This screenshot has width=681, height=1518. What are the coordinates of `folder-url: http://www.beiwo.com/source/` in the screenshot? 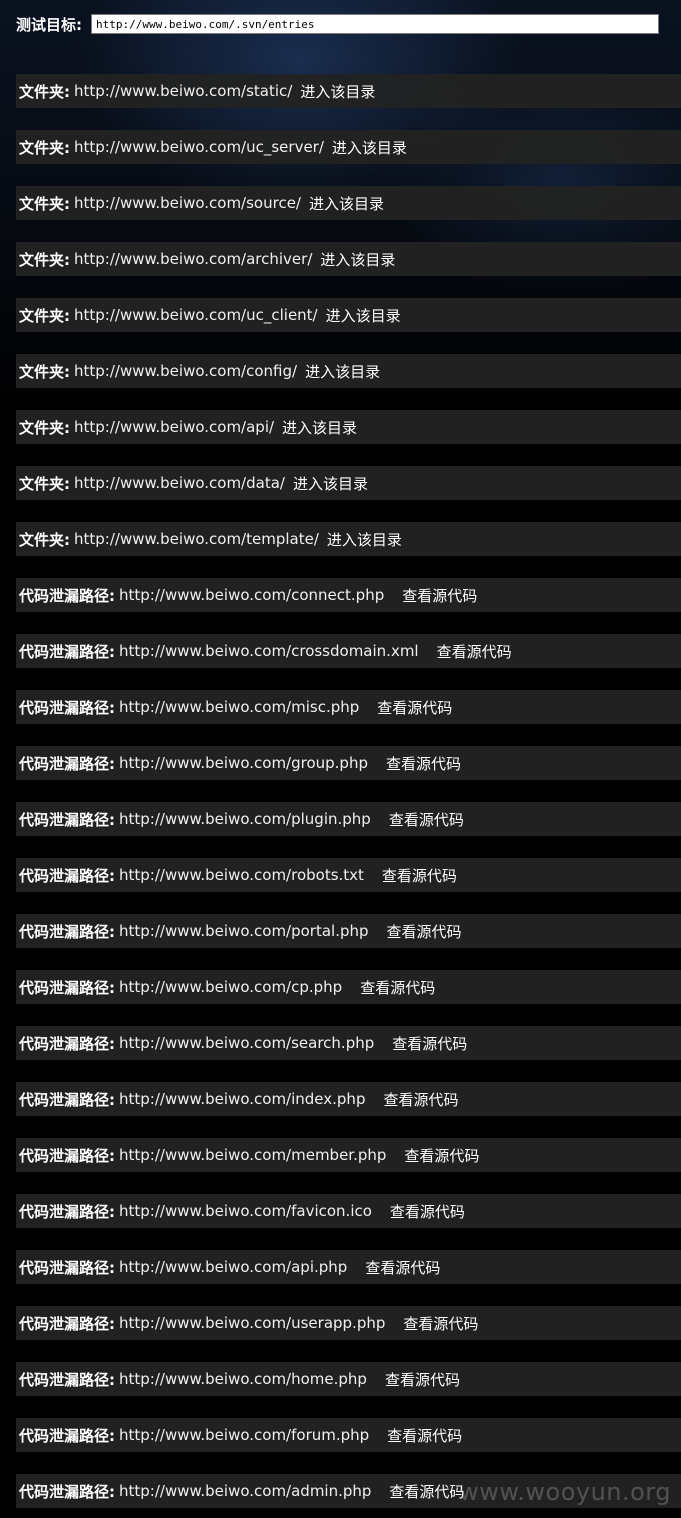 It's located at (187, 203).